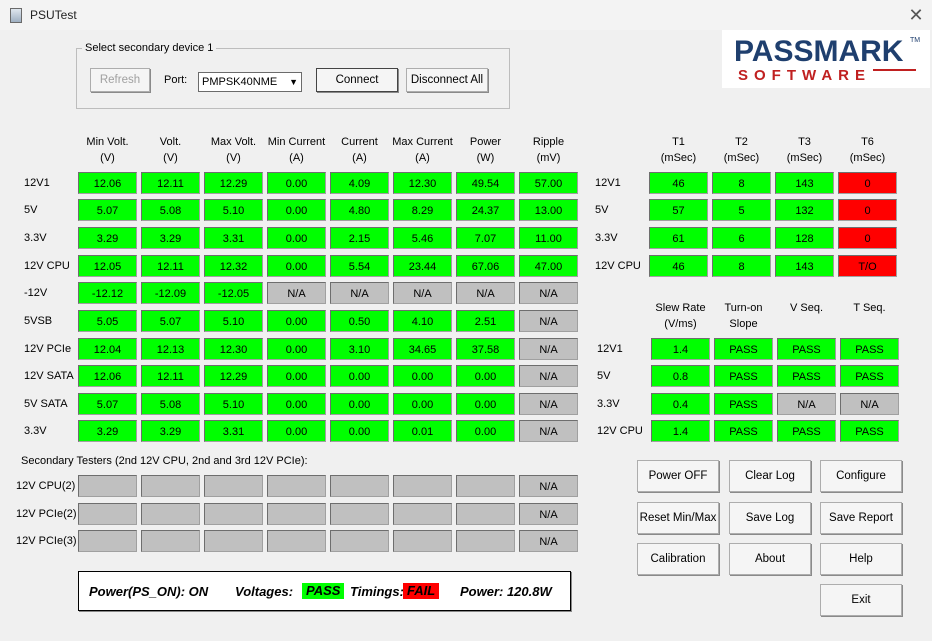  Describe the element at coordinates (485, 238) in the screenshot. I see `value-cell: 7.07` at that location.